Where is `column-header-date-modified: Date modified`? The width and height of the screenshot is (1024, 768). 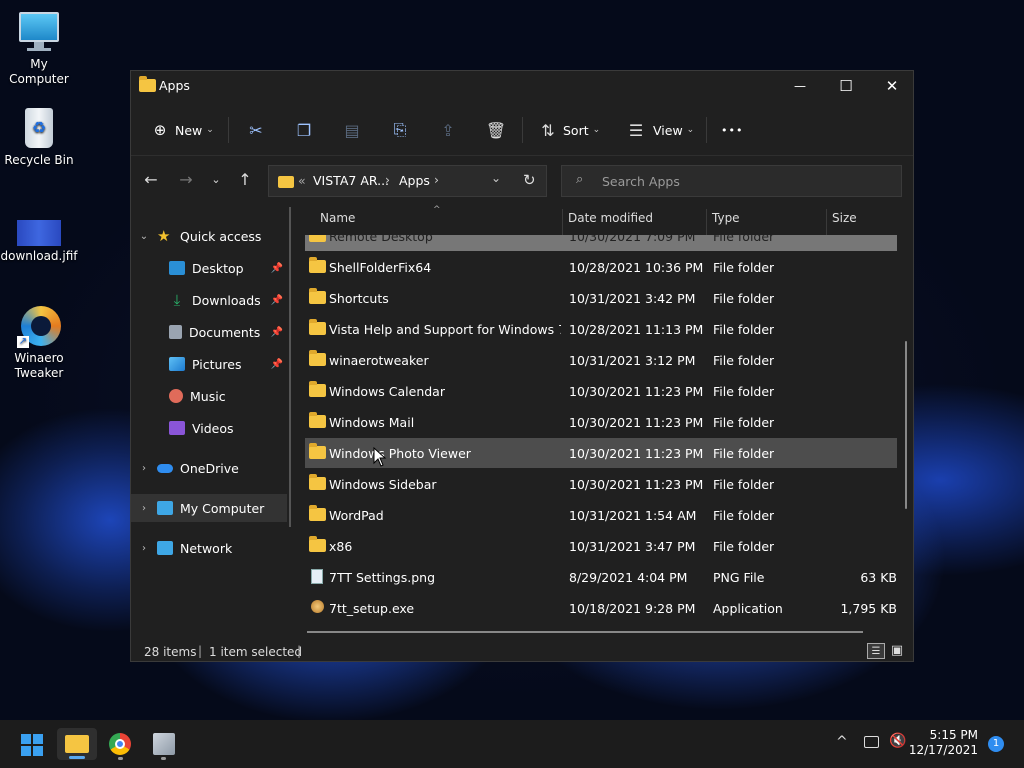
column-header-date-modified: Date modified is located at coordinates (610, 223).